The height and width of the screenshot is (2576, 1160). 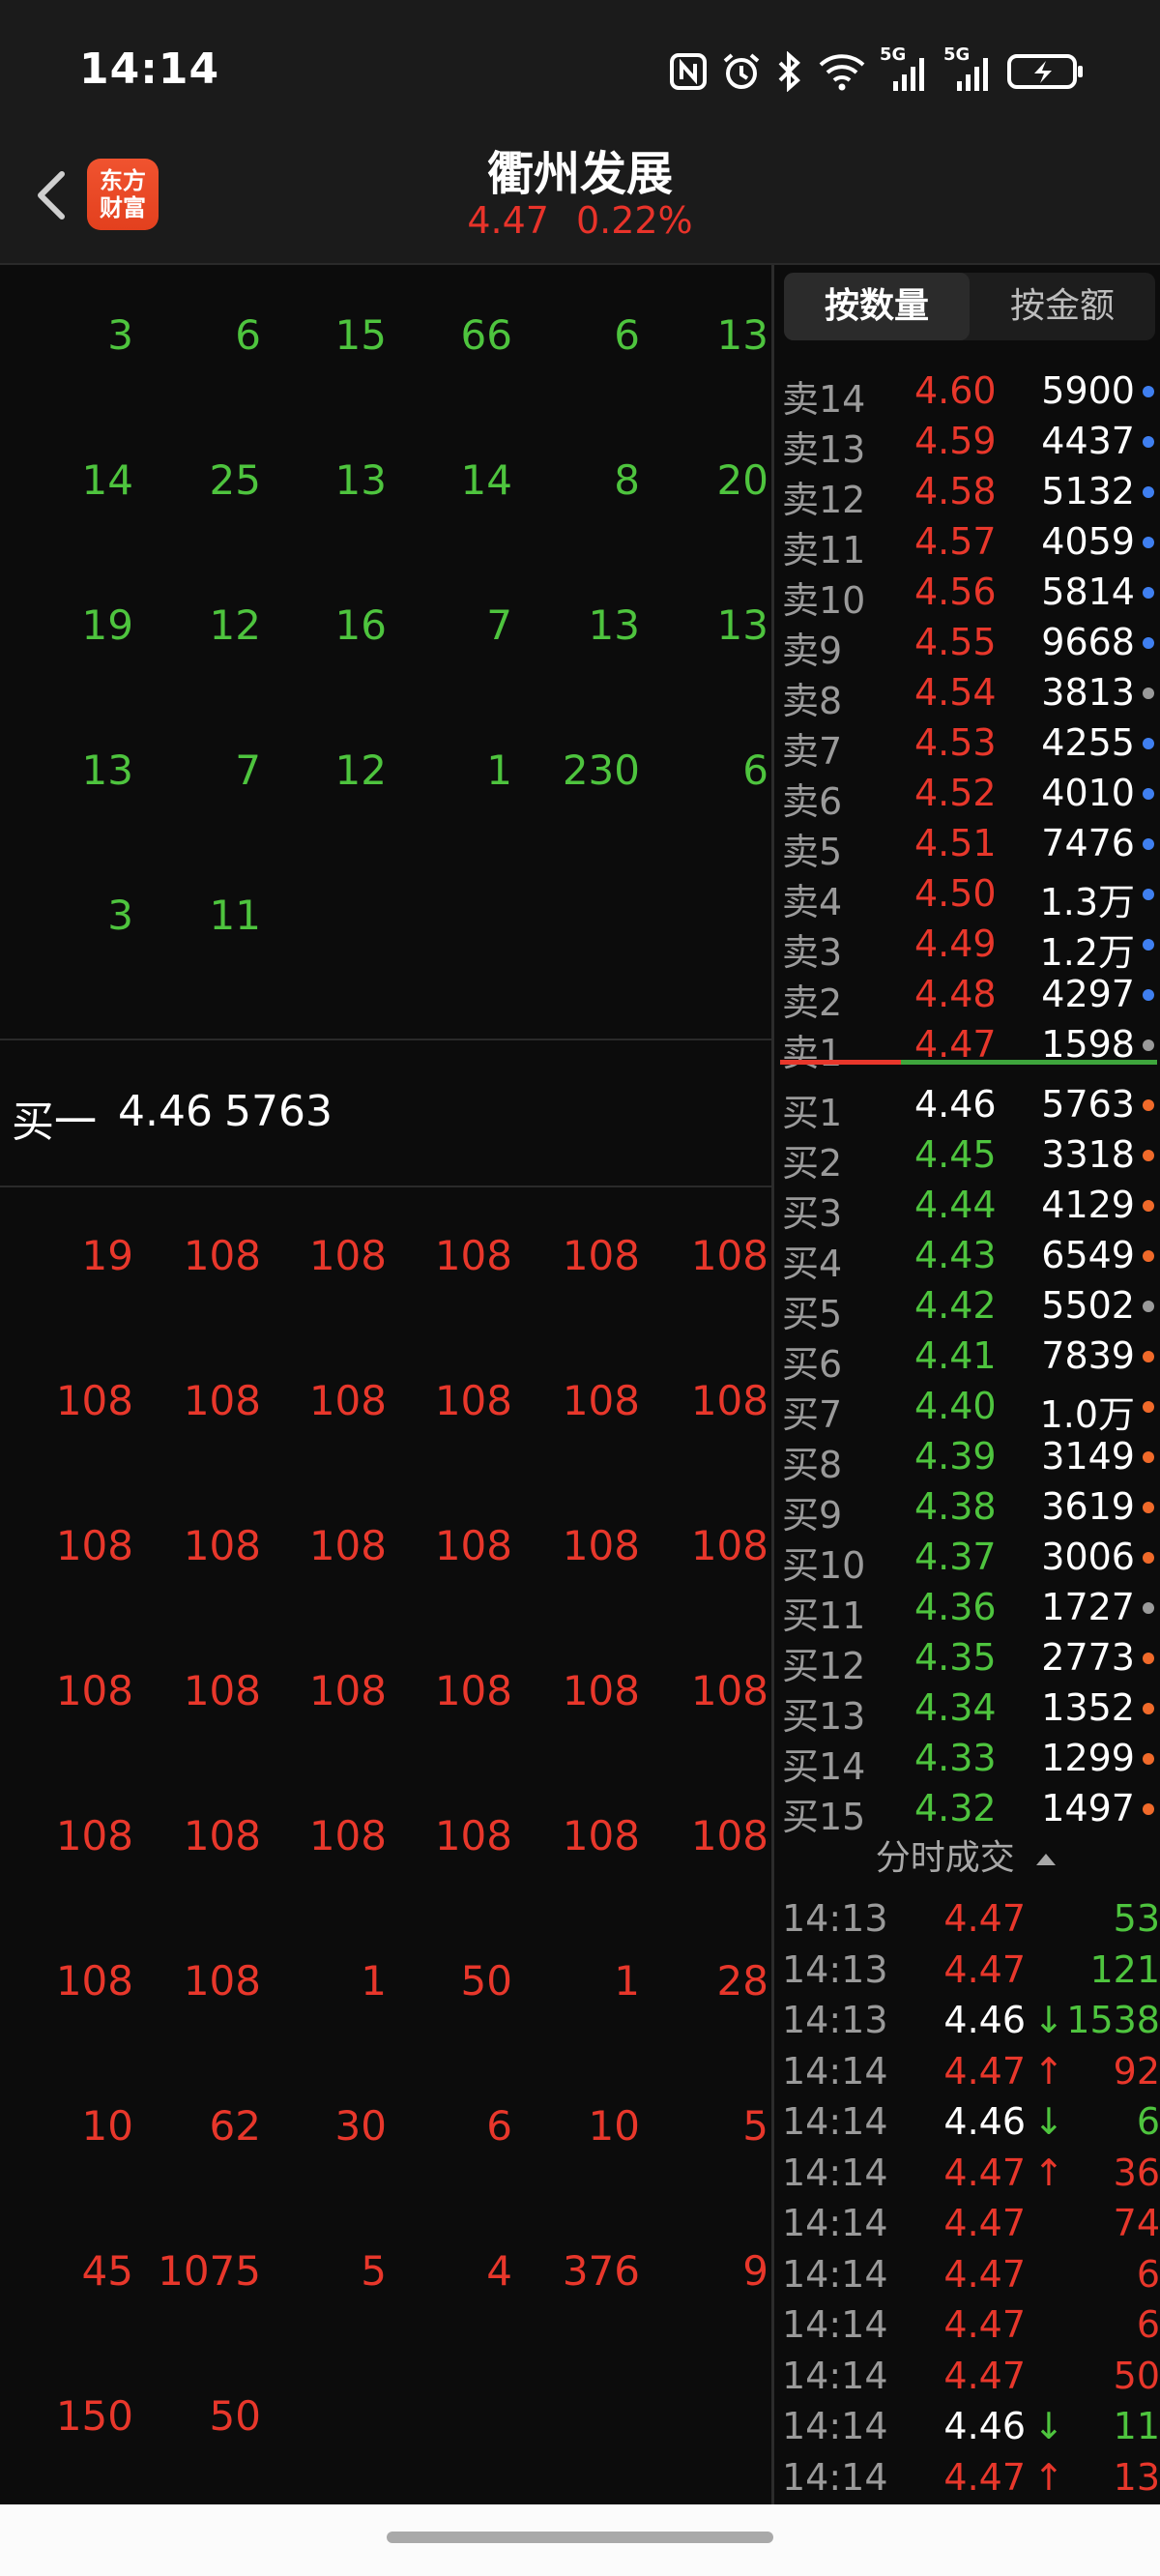 What do you see at coordinates (967, 2227) in the screenshot?
I see `tick-row: 14:14 4.47 74` at bounding box center [967, 2227].